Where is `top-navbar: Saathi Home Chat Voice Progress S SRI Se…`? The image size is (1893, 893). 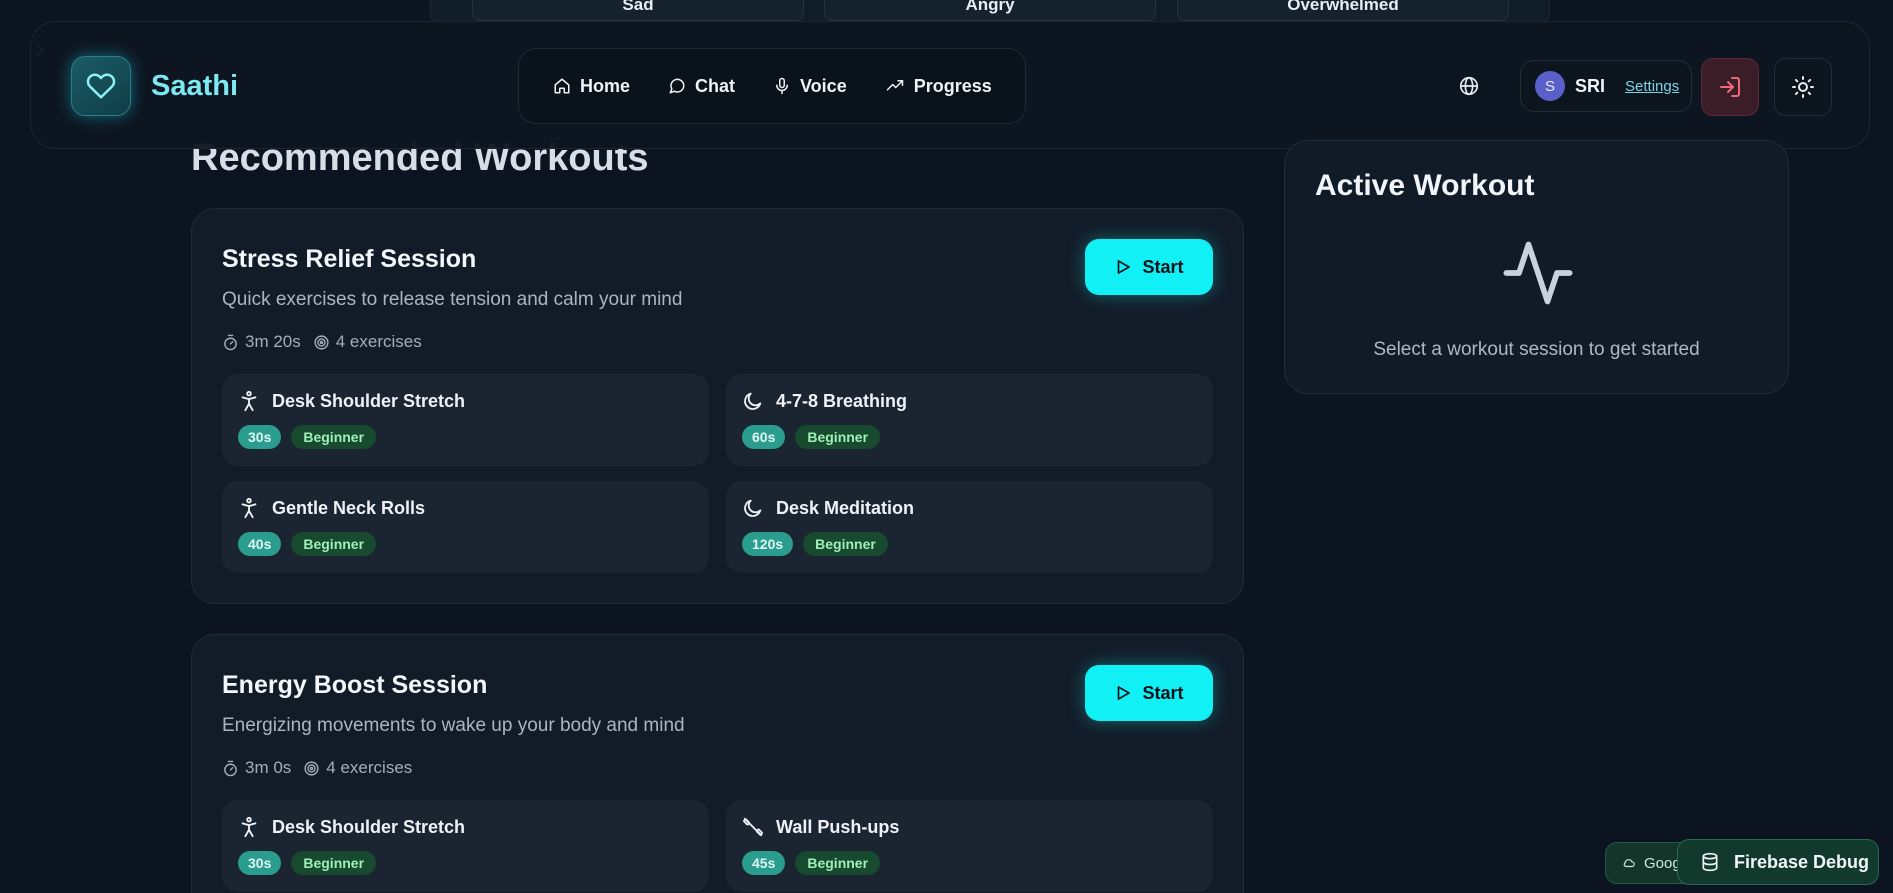
top-navbar: Saathi Home Chat Voice Progress S SRI Se… is located at coordinates (950, 85).